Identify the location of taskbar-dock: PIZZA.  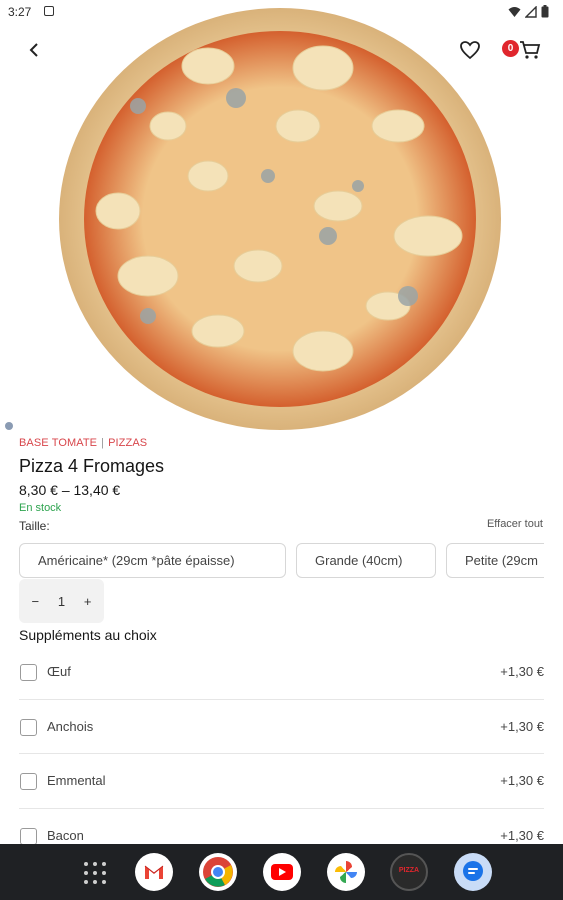
(281, 872).